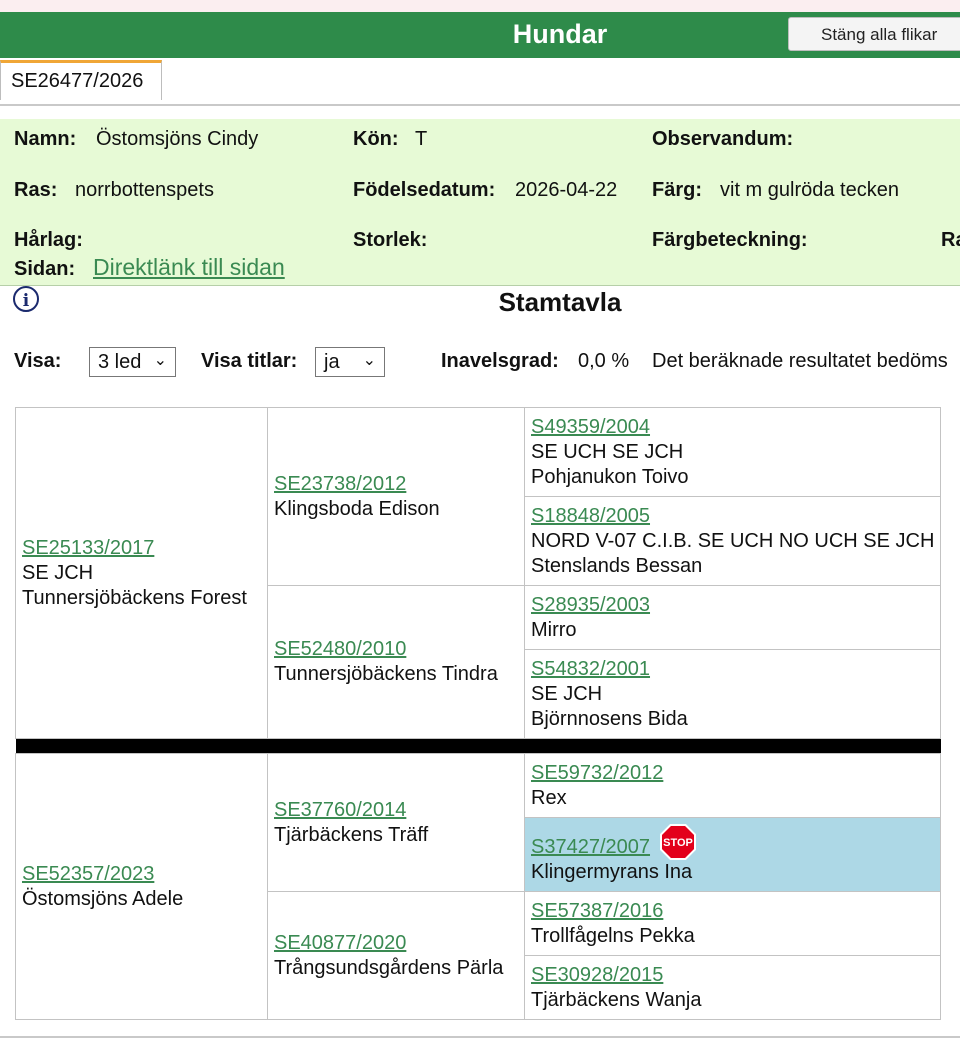 This screenshot has width=960, height=1045. What do you see at coordinates (732, 669) in the screenshot?
I see `sdd-reg-link: S54832/2001` at bounding box center [732, 669].